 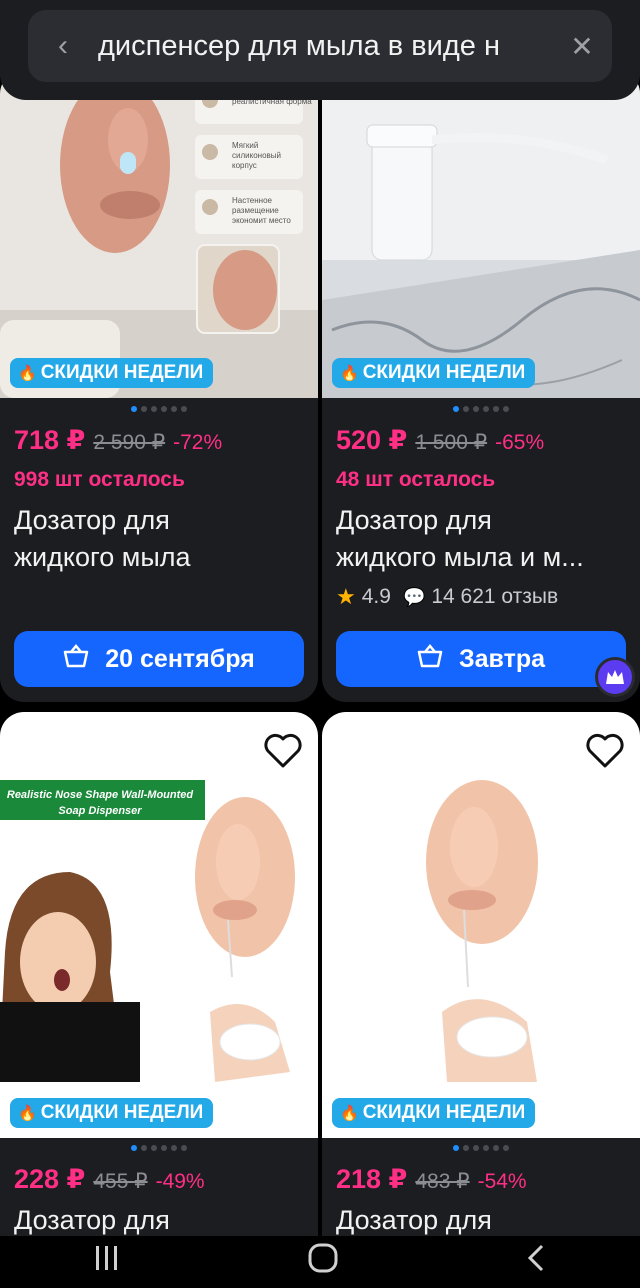 I want to click on discount: -54%, so click(x=502, y=1181).